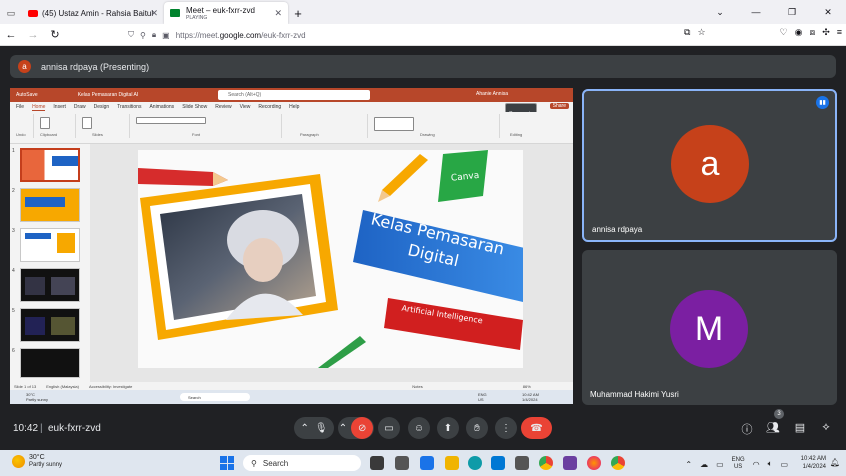  Describe the element at coordinates (197, 17) in the screenshot. I see `tab-subtitle: PLAYING` at that location.